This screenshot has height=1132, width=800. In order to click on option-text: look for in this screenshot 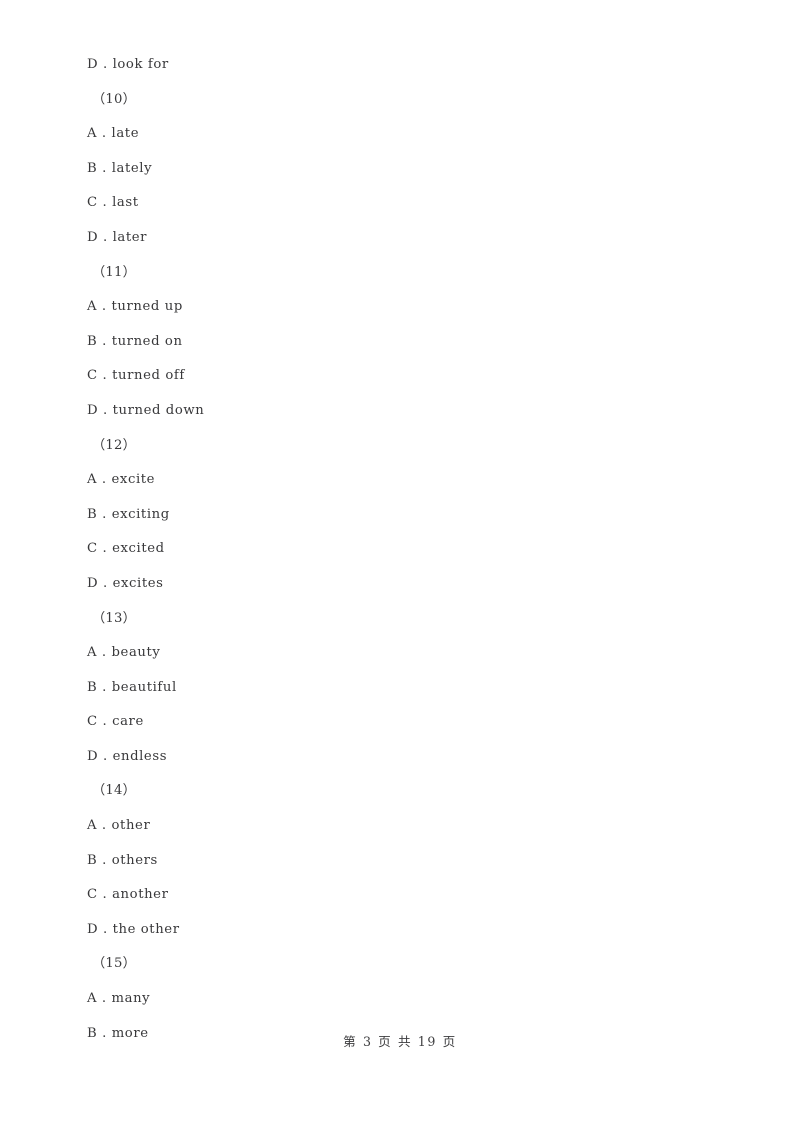, I will do `click(140, 64)`.